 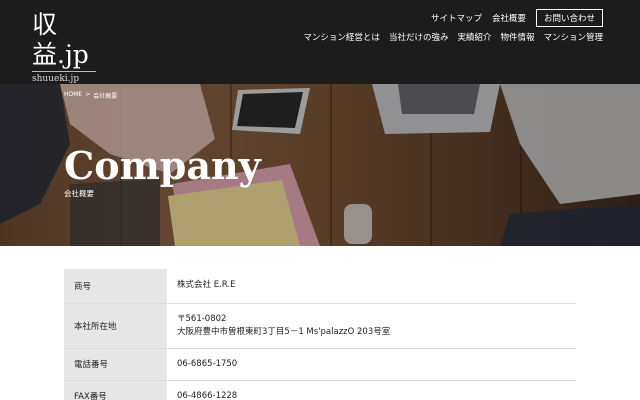 What do you see at coordinates (517, 37) in the screenshot?
I see `nav-item-properties: 物件情報` at bounding box center [517, 37].